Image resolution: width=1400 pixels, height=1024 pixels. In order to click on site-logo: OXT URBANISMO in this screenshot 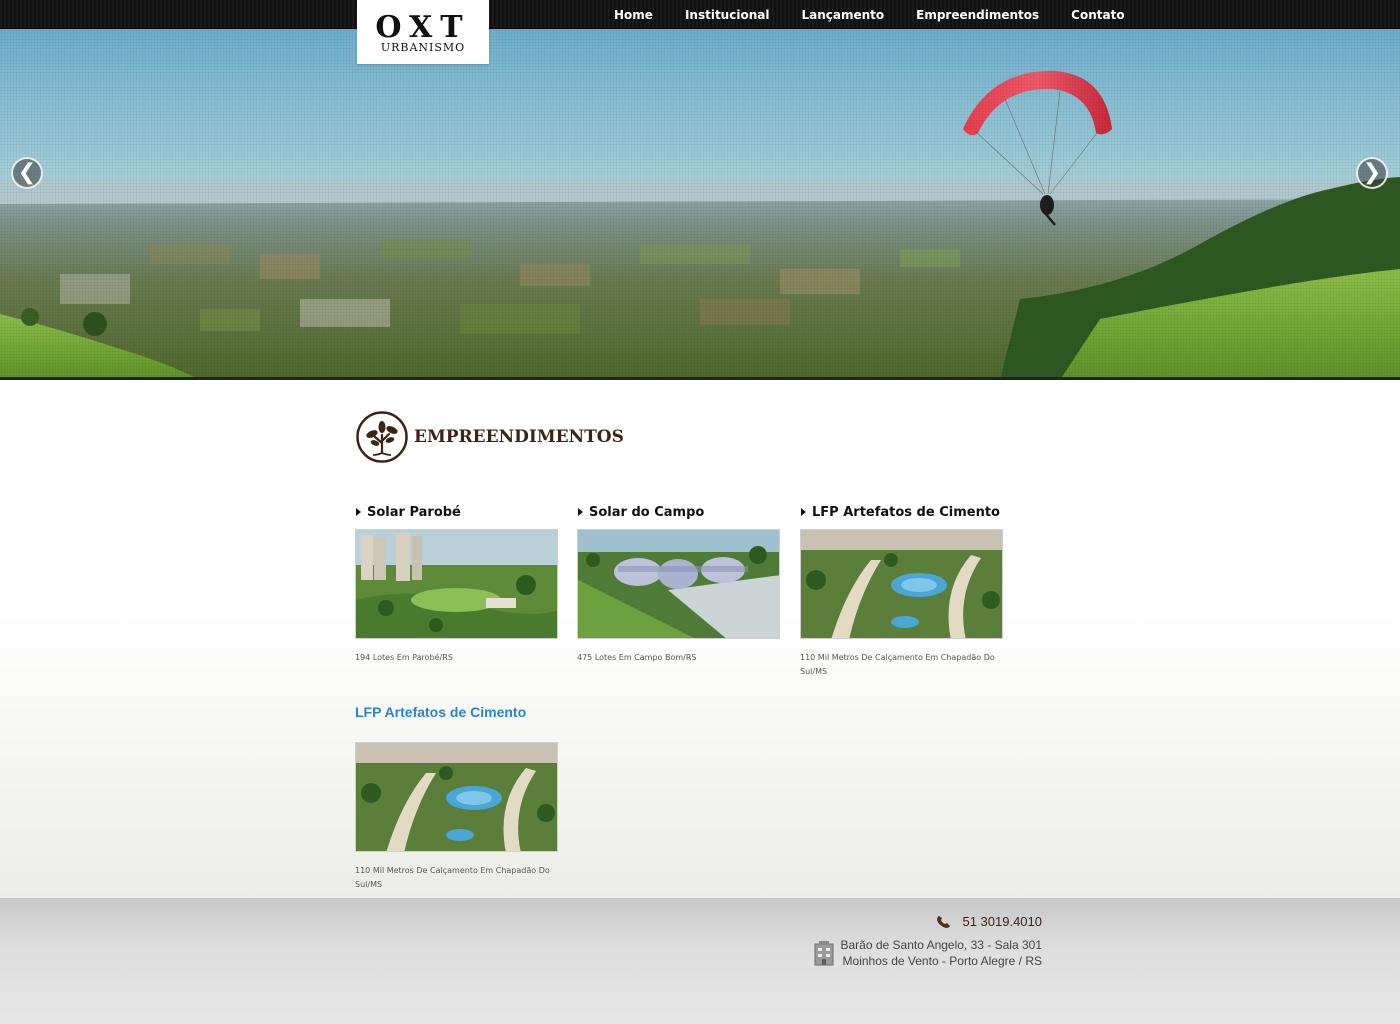, I will do `click(423, 32)`.